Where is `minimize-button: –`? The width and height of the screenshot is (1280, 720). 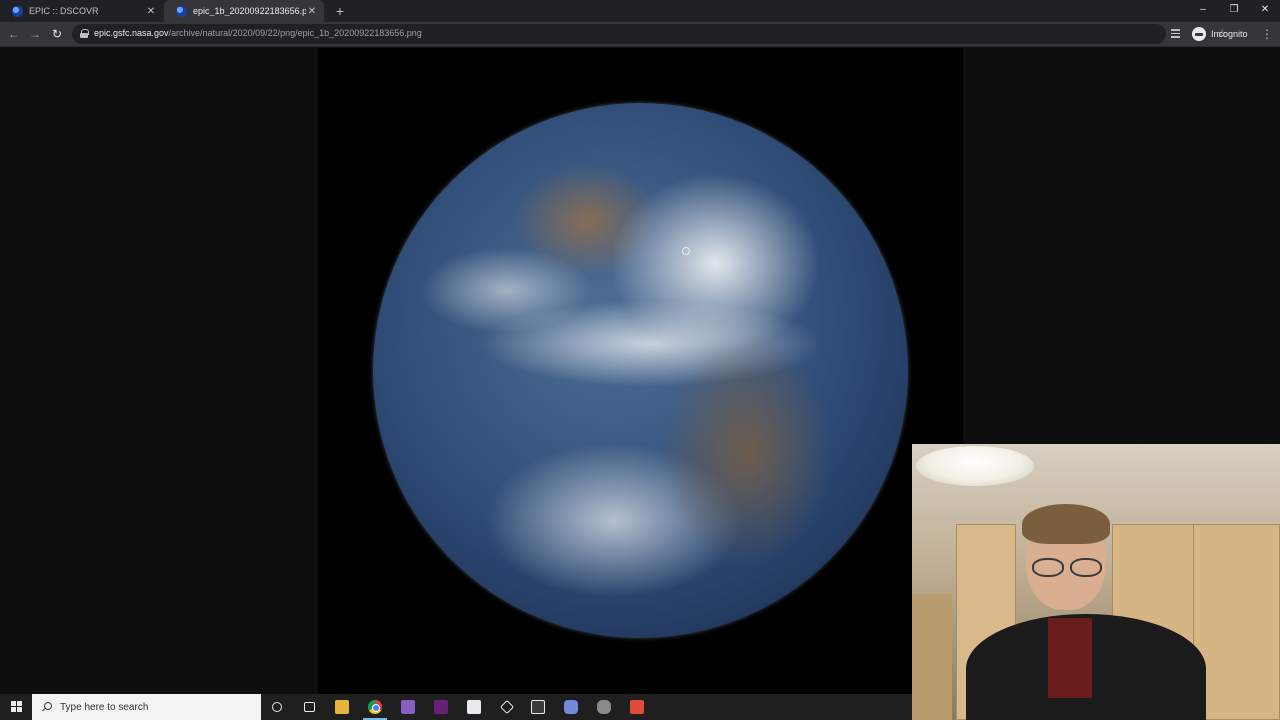 minimize-button: – is located at coordinates (1203, 11).